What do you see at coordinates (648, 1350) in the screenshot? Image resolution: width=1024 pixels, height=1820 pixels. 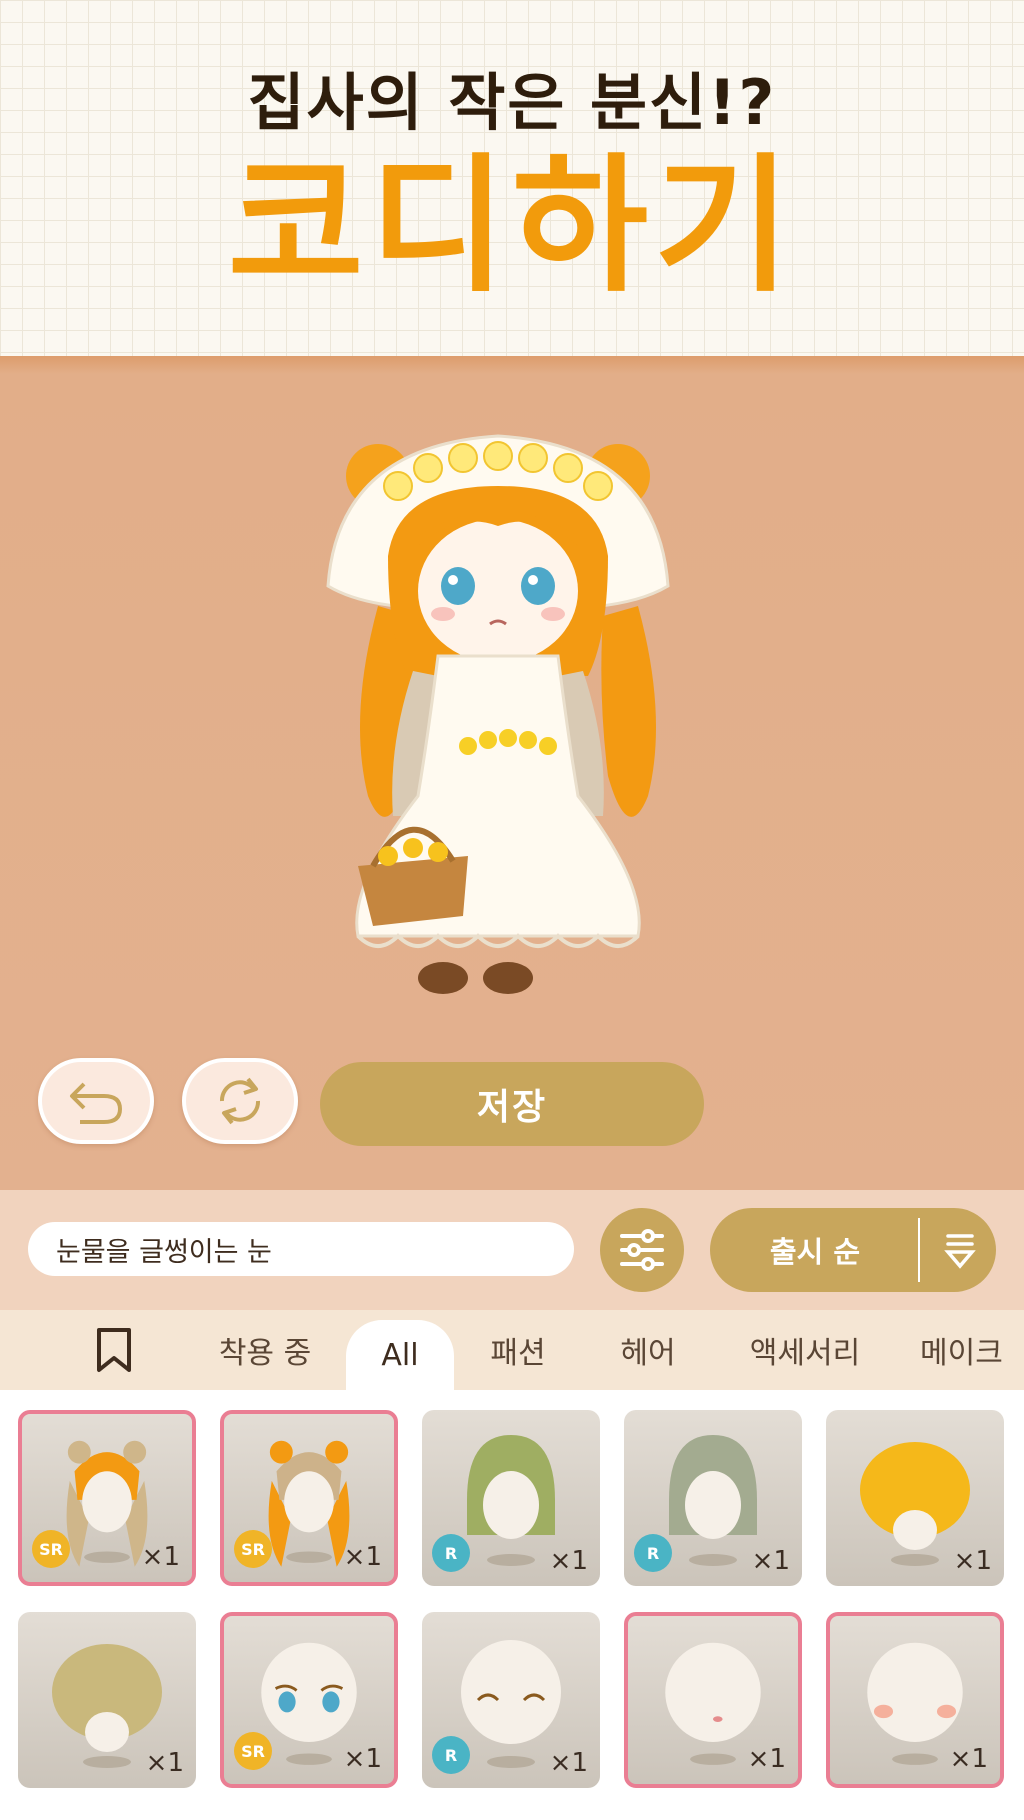 I see `tab-hair: 헤어` at bounding box center [648, 1350].